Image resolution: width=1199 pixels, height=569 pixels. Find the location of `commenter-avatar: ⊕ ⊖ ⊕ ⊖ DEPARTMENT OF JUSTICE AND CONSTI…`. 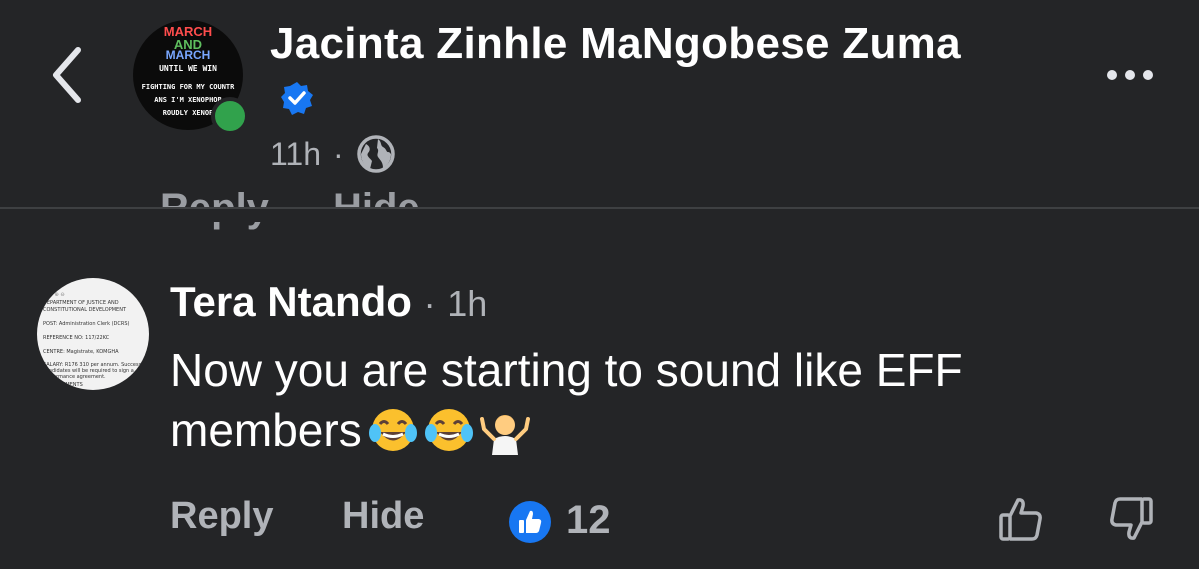

commenter-avatar: ⊕ ⊖ ⊕ ⊖ DEPARTMENT OF JUSTICE AND CONSTI… is located at coordinates (93, 334).